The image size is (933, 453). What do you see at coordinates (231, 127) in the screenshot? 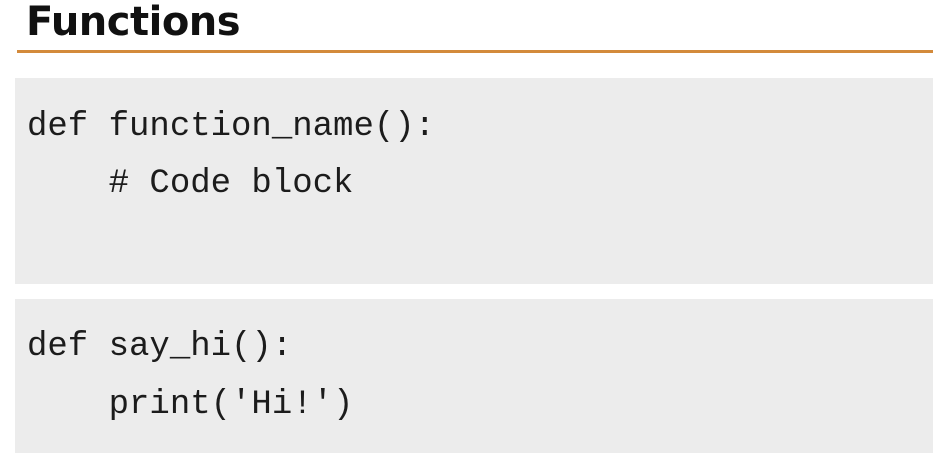
I see `code-line: def function_name():` at bounding box center [231, 127].